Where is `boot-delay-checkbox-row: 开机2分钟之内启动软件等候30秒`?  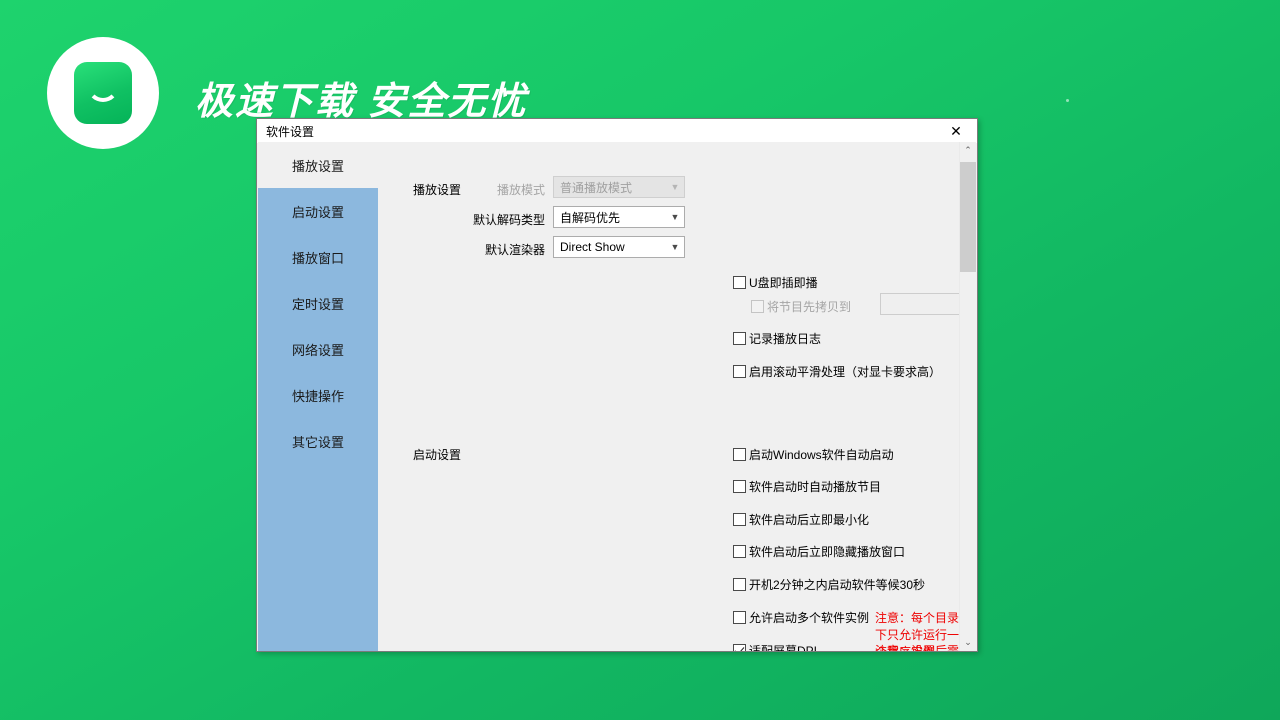 boot-delay-checkbox-row: 开机2分钟之内启动软件等候30秒 is located at coordinates (829, 584).